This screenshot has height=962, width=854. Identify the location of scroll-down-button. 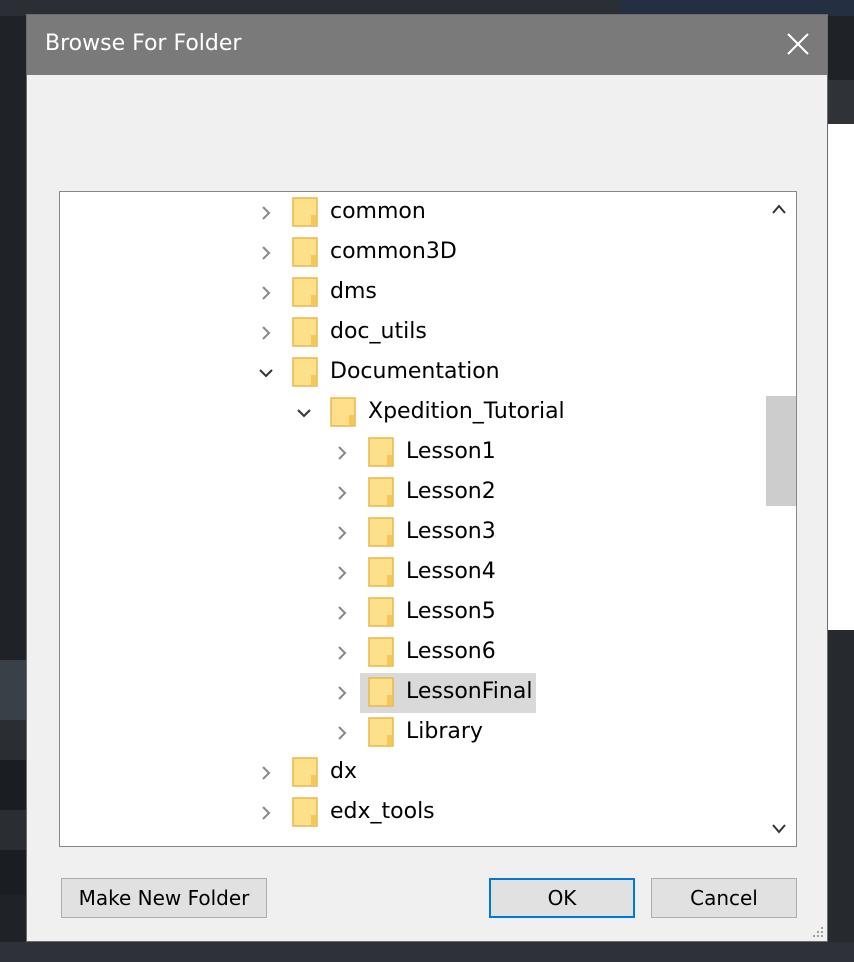
(779, 829).